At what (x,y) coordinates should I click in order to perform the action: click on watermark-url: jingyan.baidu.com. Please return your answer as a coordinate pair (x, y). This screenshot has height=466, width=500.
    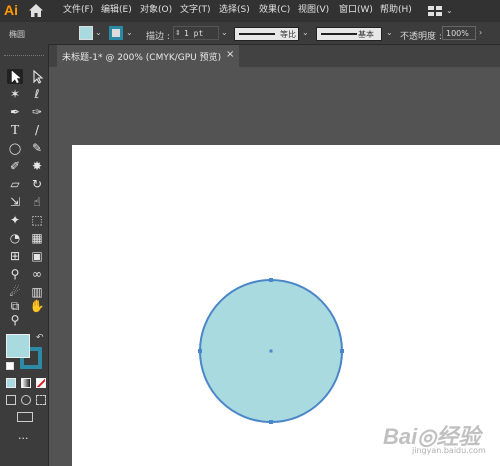
    Looking at the image, I should click on (449, 450).